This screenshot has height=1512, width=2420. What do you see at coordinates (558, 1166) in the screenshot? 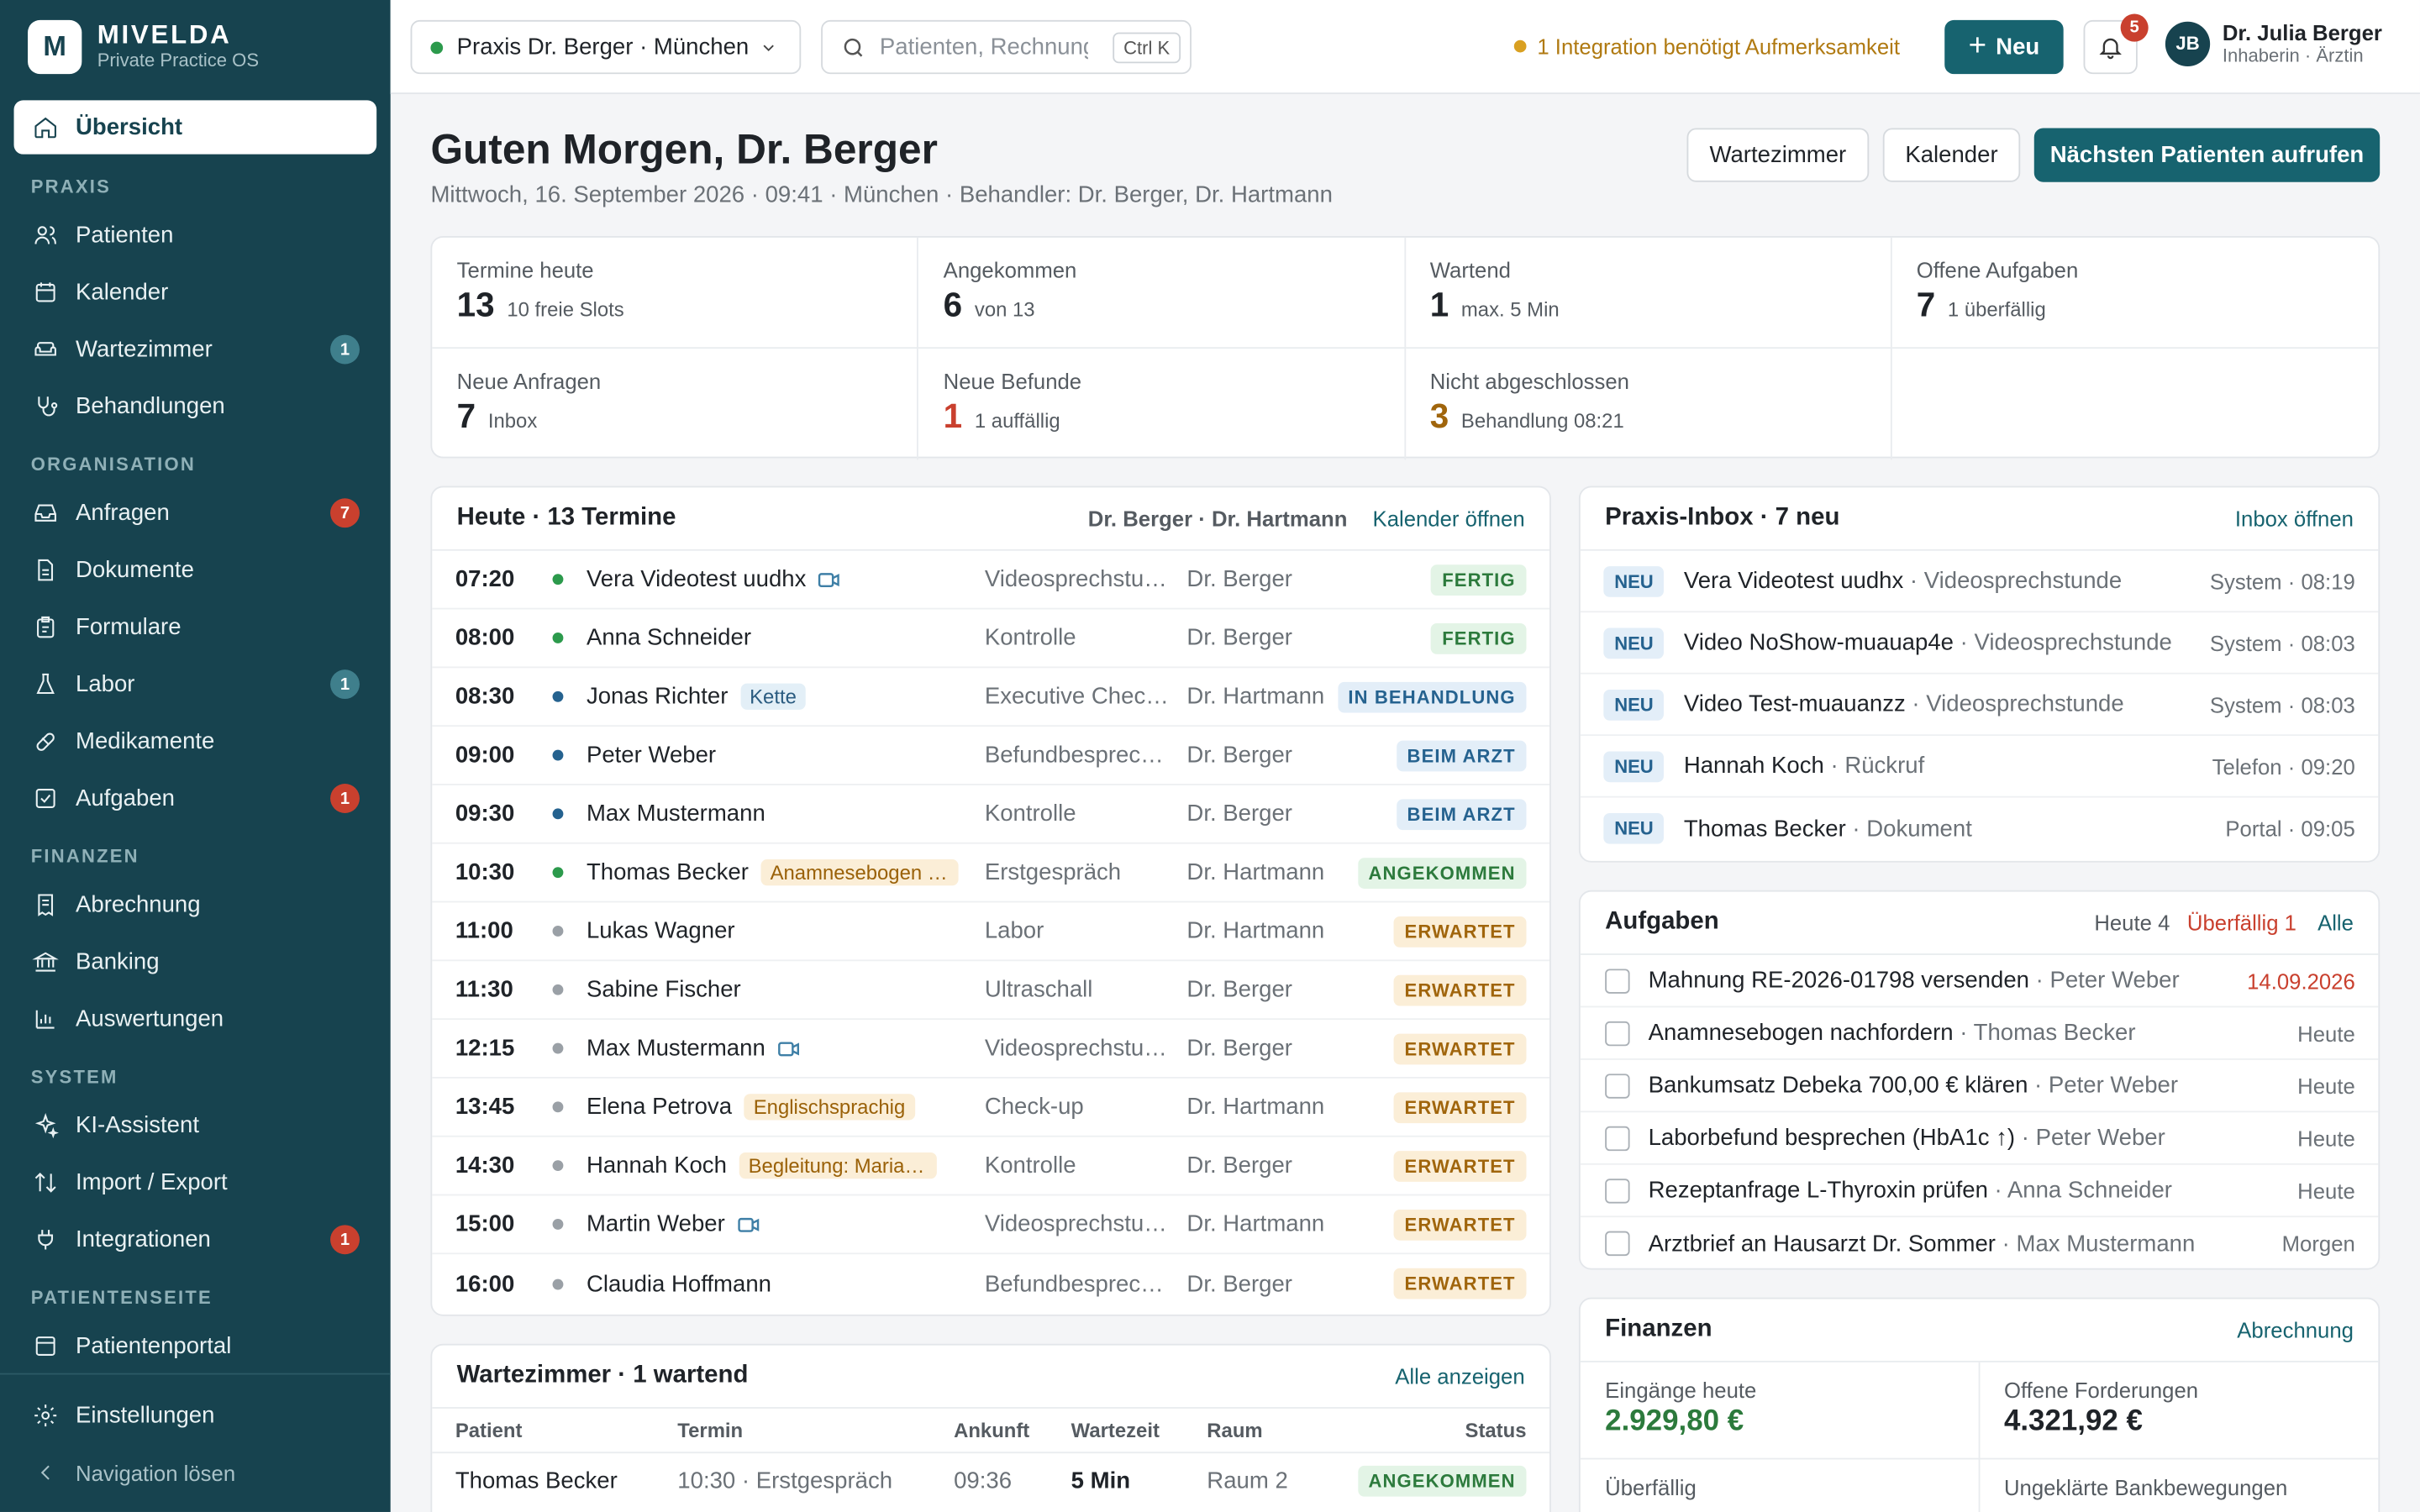
I see `status-dot` at bounding box center [558, 1166].